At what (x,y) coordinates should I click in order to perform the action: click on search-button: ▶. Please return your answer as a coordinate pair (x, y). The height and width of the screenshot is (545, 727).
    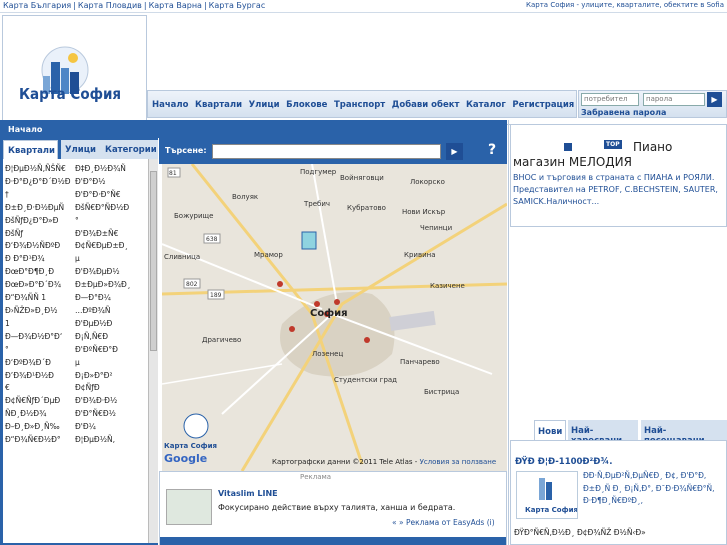
    Looking at the image, I should click on (454, 151).